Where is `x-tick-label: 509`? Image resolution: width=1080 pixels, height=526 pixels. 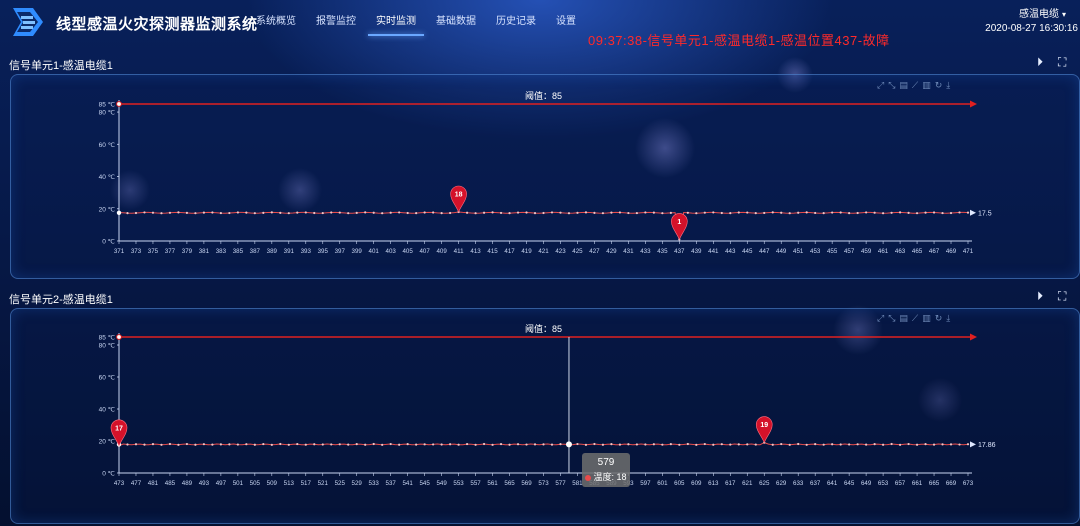 x-tick-label: 509 is located at coordinates (272, 483).